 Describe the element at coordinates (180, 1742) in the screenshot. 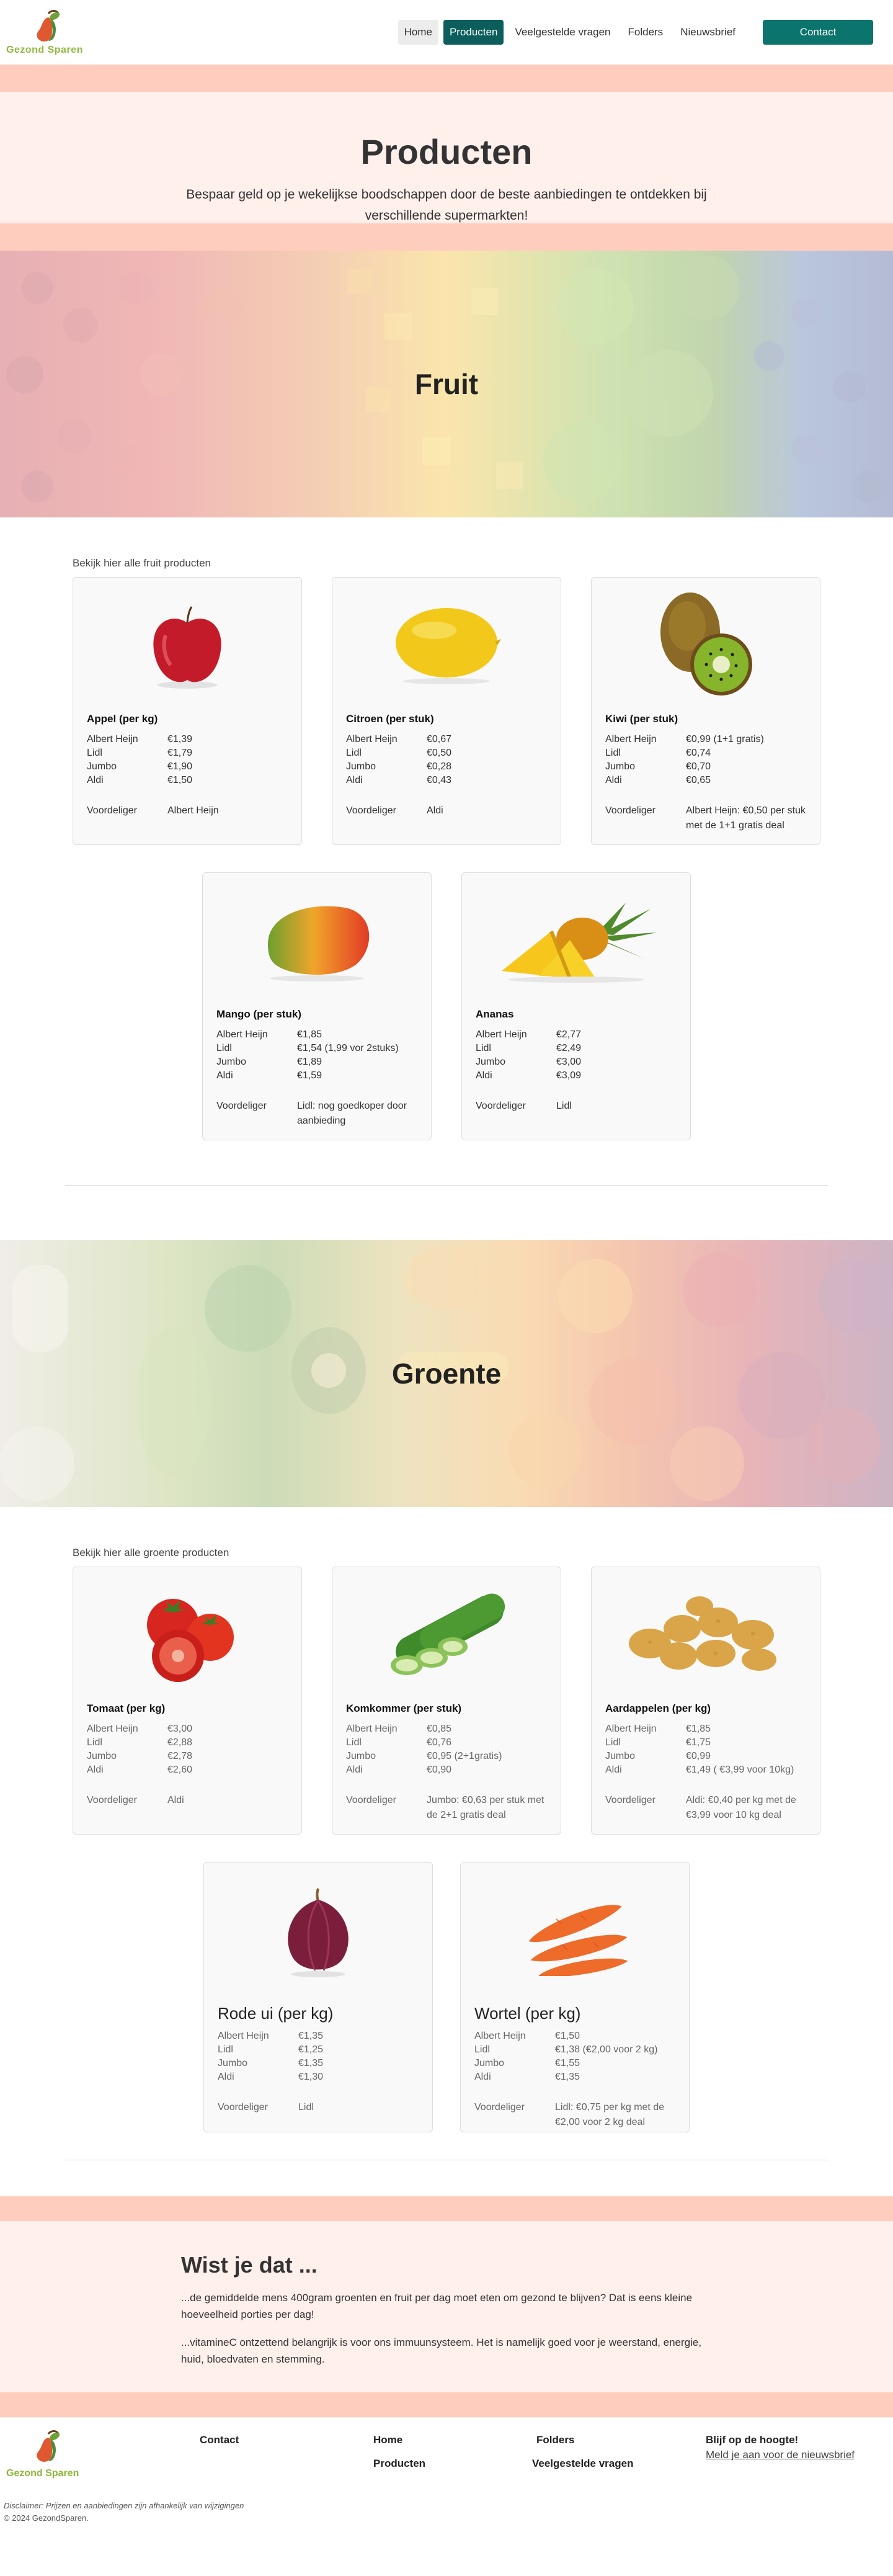

I see `price: €2,88` at that location.